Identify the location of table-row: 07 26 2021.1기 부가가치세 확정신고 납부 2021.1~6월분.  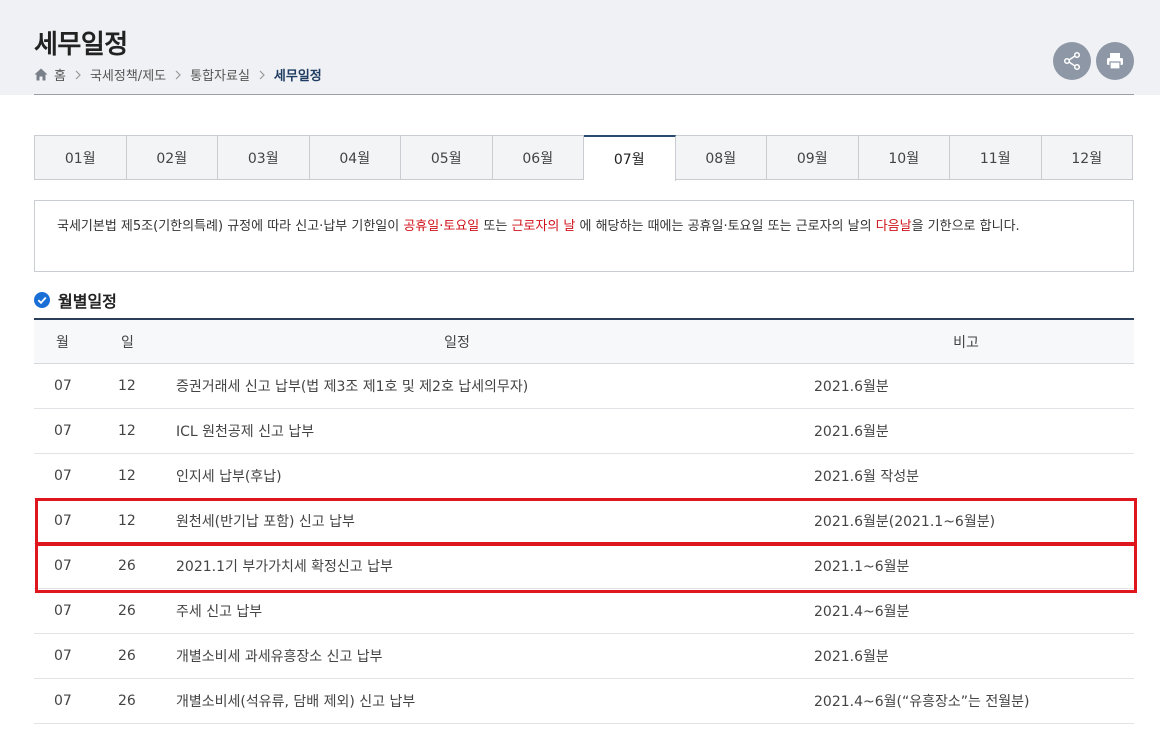
(584, 566).